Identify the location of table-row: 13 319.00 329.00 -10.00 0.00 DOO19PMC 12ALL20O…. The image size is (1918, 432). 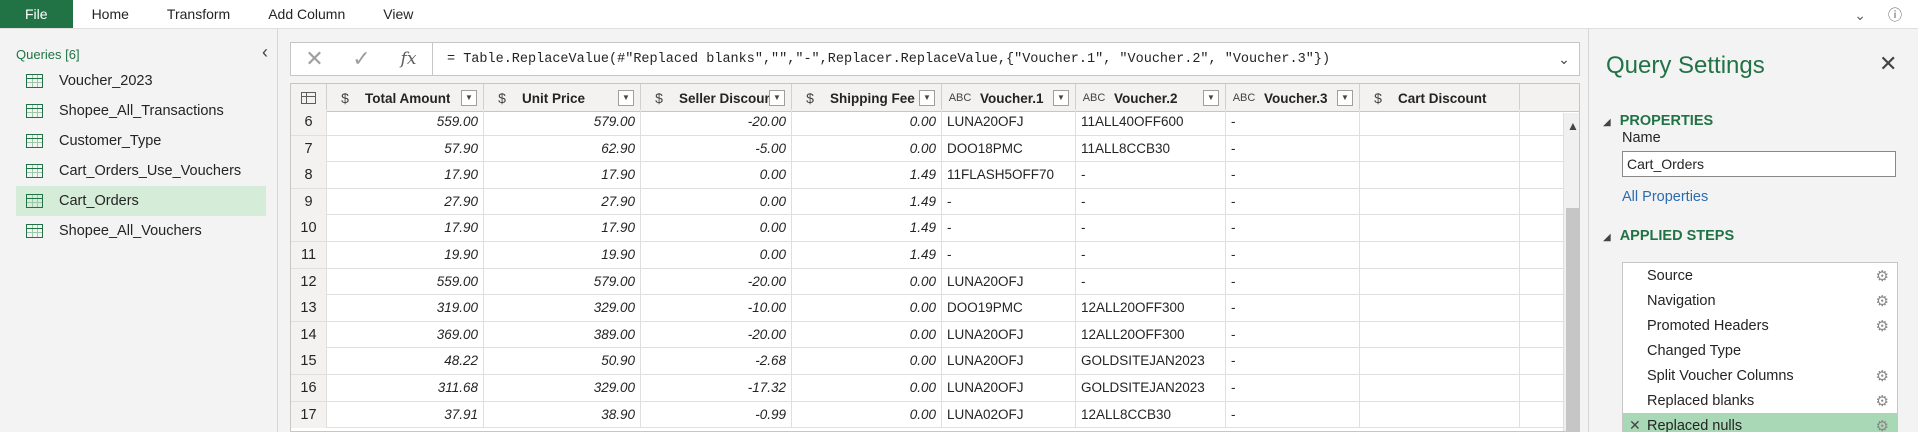
(927, 308).